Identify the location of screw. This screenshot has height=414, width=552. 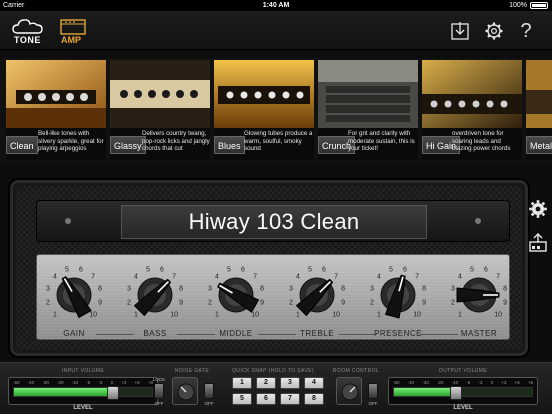
(478, 221).